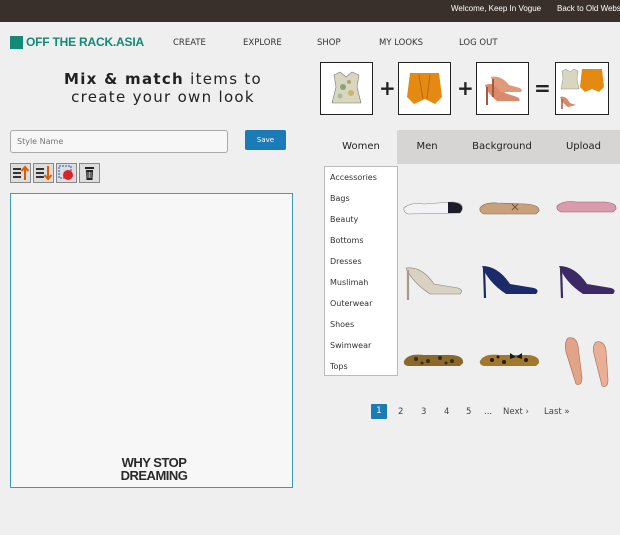 The height and width of the screenshot is (535, 620). I want to click on tab-background: Background, so click(502, 147).